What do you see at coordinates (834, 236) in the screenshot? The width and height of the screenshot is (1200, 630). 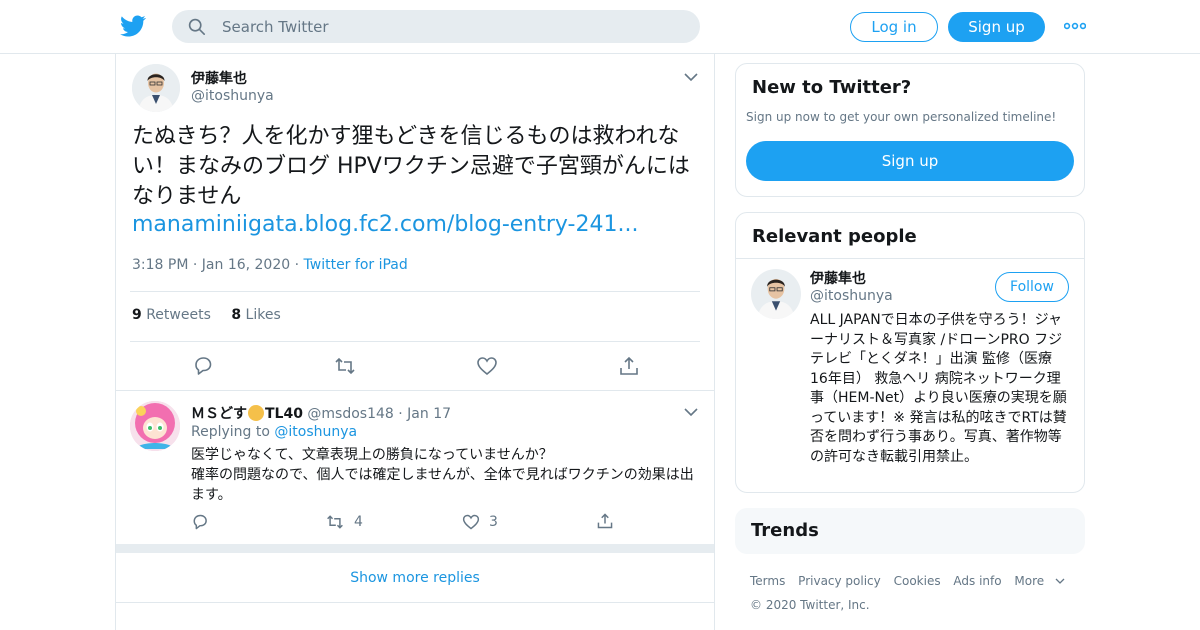 I see `relevant-people-title: Relevant people` at bounding box center [834, 236].